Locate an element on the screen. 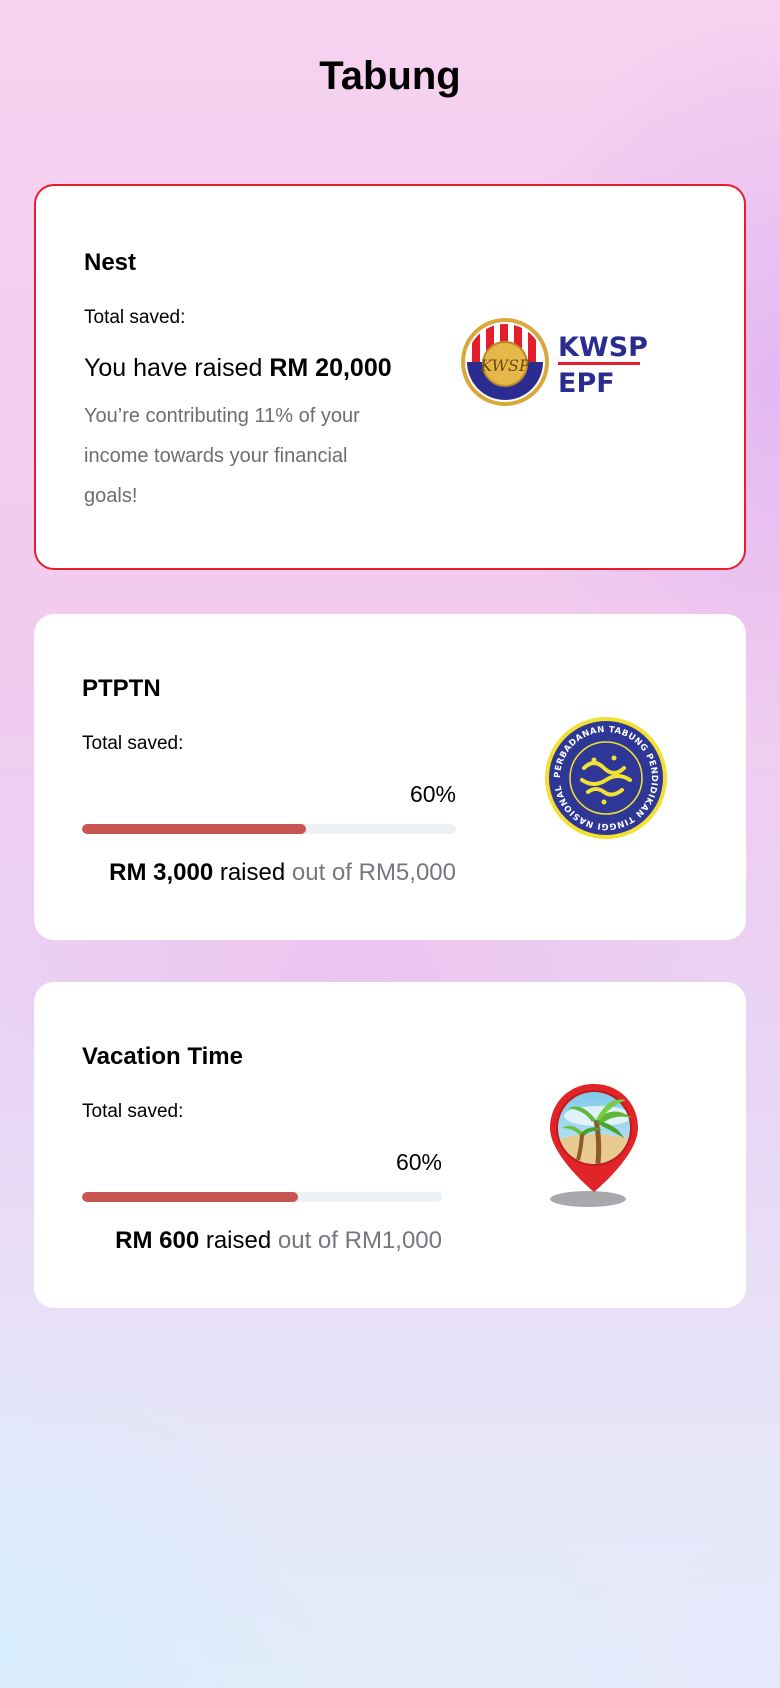 This screenshot has width=780, height=1688. raised-summary: RM 600 raised out of RM1,000 is located at coordinates (262, 1241).